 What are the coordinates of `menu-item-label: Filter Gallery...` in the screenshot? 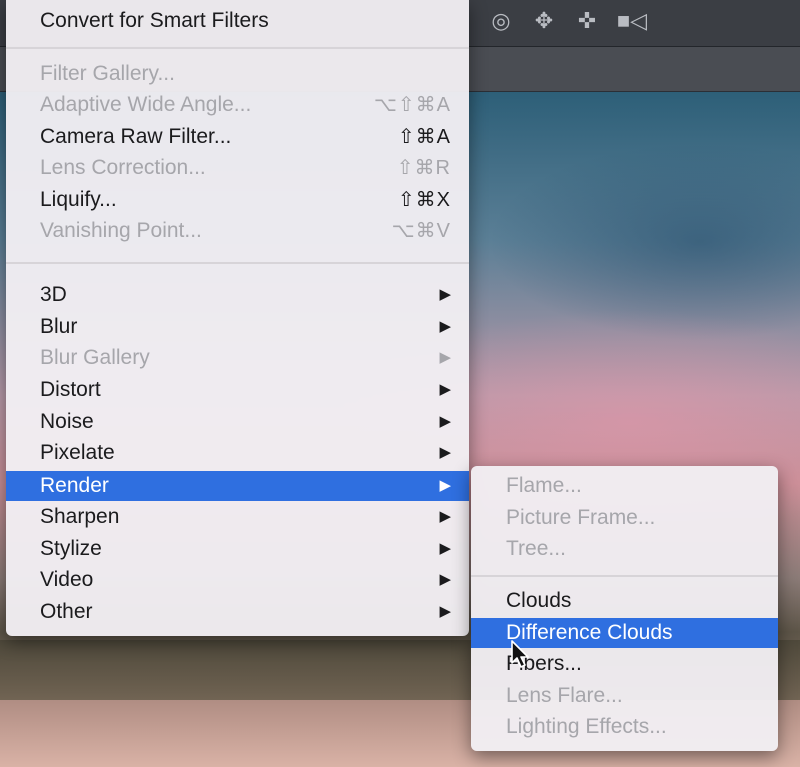 It's located at (107, 73).